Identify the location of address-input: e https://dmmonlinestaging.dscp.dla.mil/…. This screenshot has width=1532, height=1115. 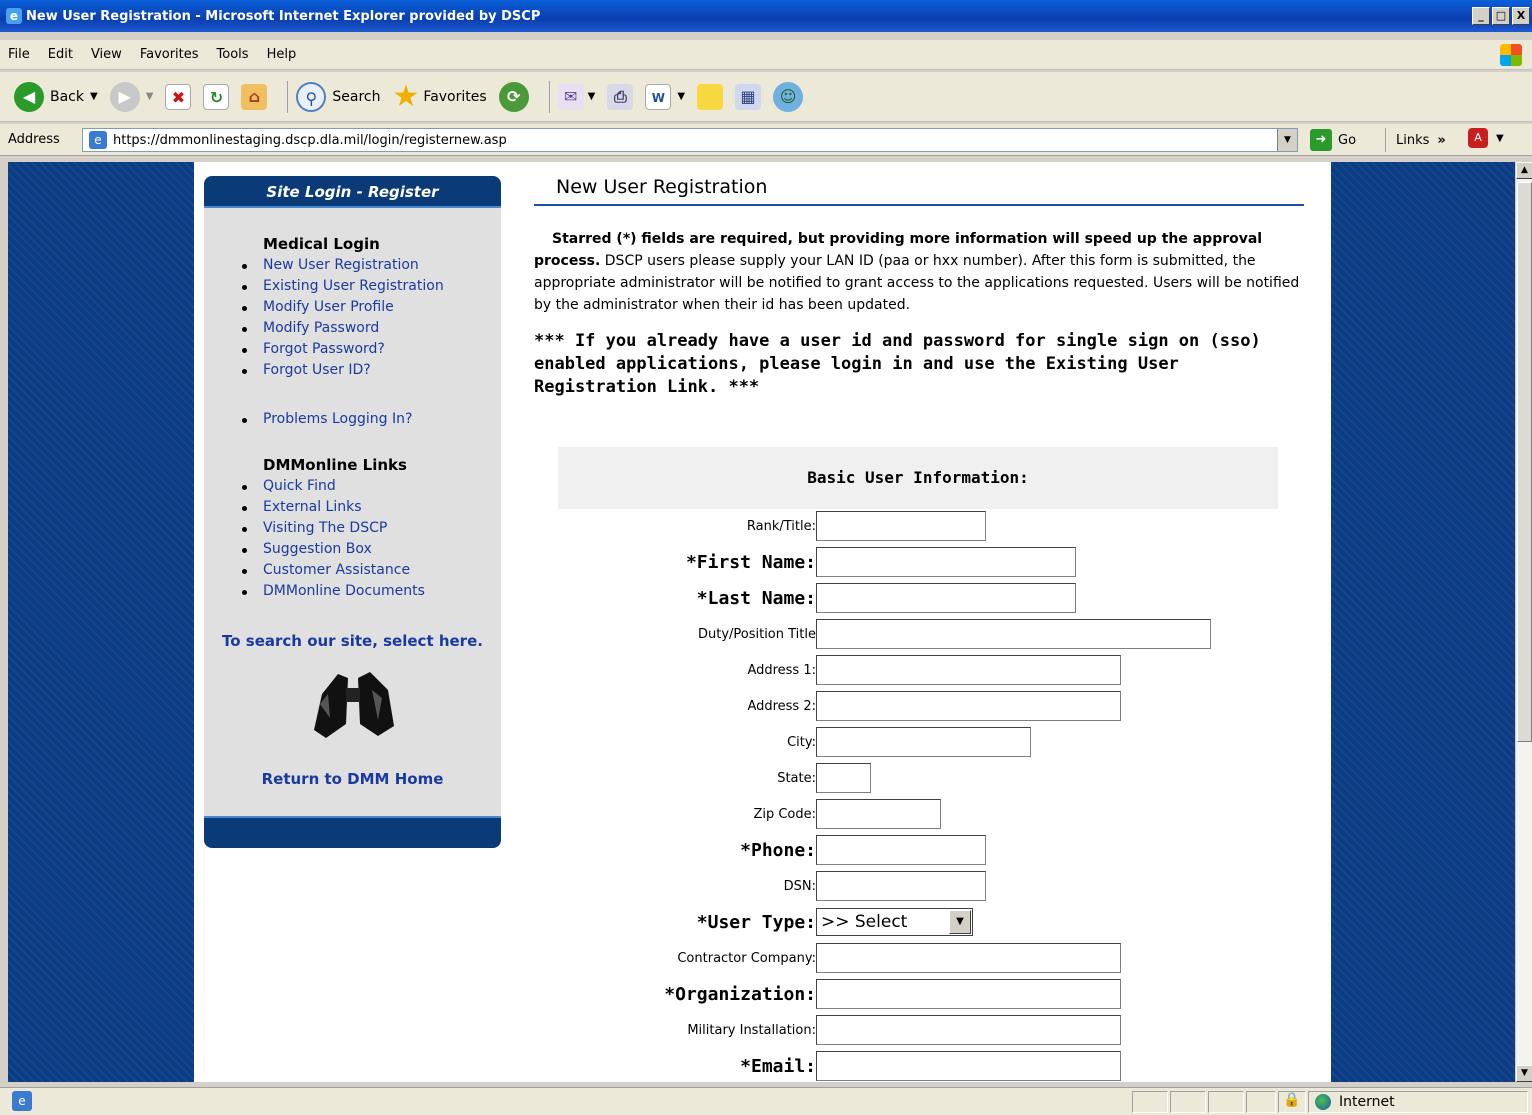
(690, 140).